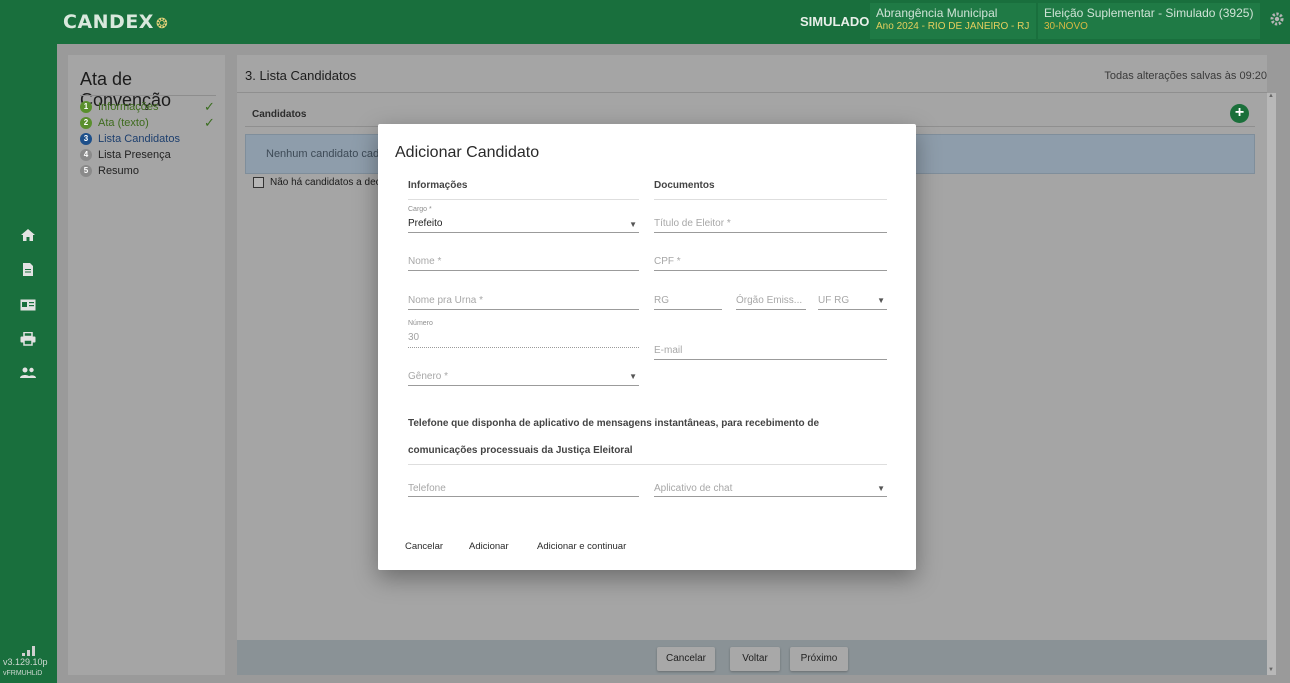 The image size is (1290, 683). What do you see at coordinates (86, 123) in the screenshot?
I see `step-number: 2` at bounding box center [86, 123].